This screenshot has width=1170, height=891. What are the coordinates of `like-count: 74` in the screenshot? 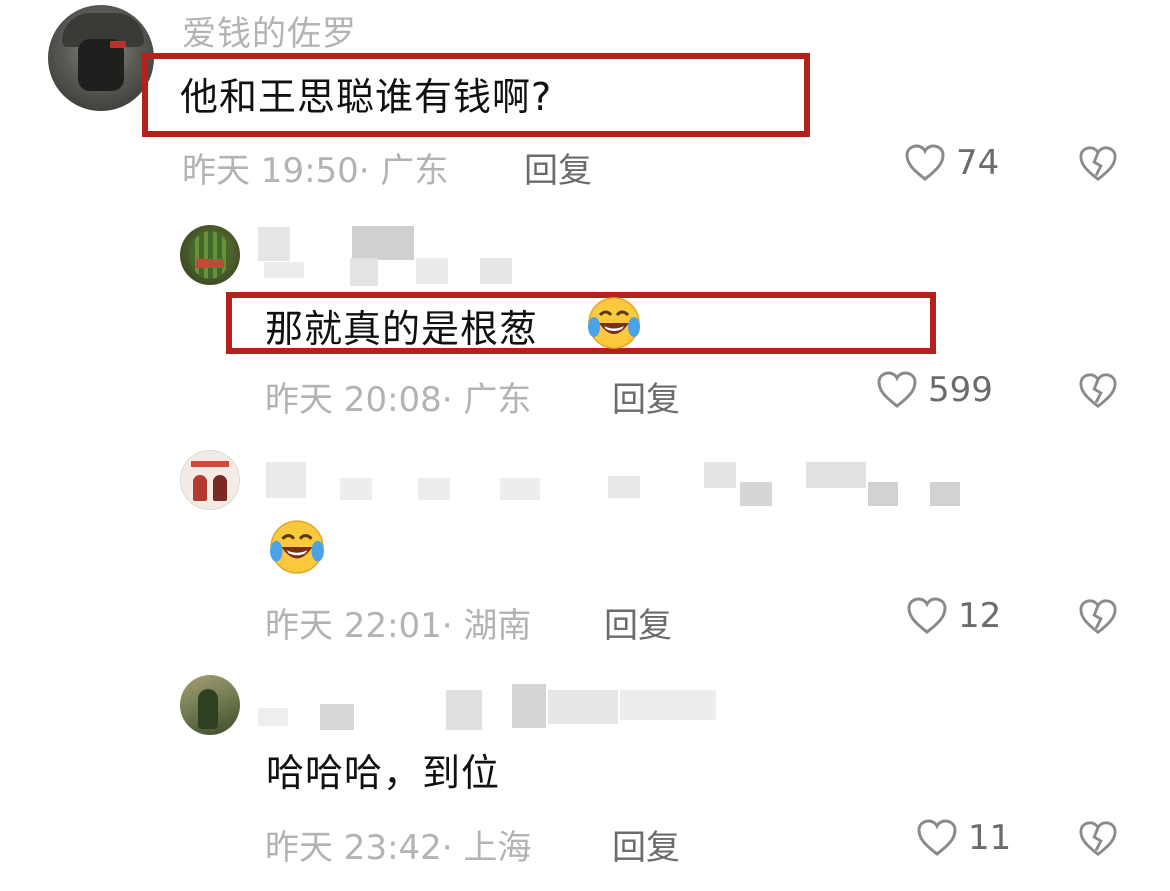 It's located at (978, 163).